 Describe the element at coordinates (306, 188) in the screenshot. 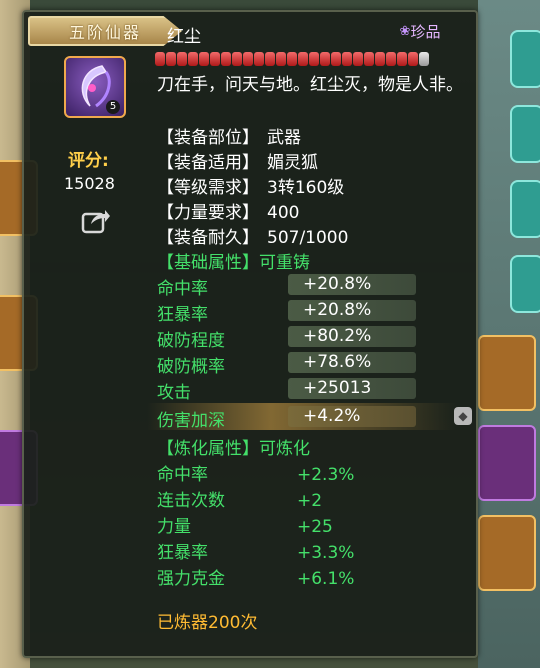

I see `info-value: 3转160级` at that location.